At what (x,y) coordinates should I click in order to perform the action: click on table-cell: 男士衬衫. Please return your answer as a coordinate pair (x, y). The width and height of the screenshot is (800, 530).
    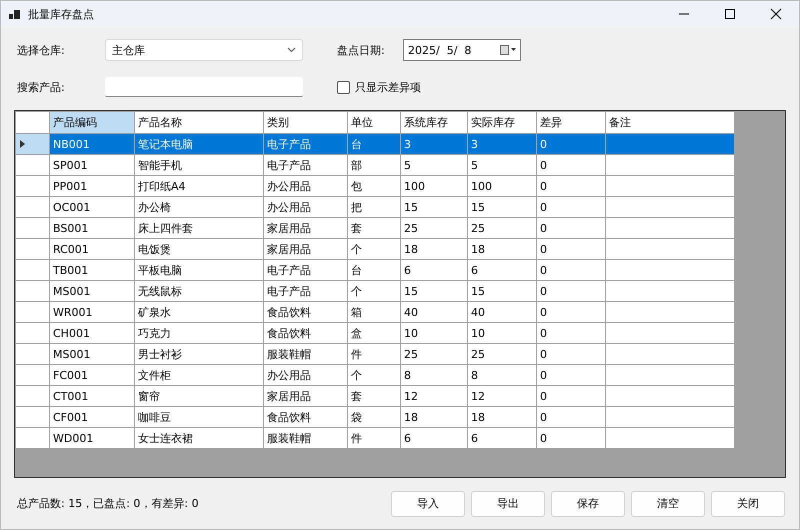
    Looking at the image, I should click on (199, 354).